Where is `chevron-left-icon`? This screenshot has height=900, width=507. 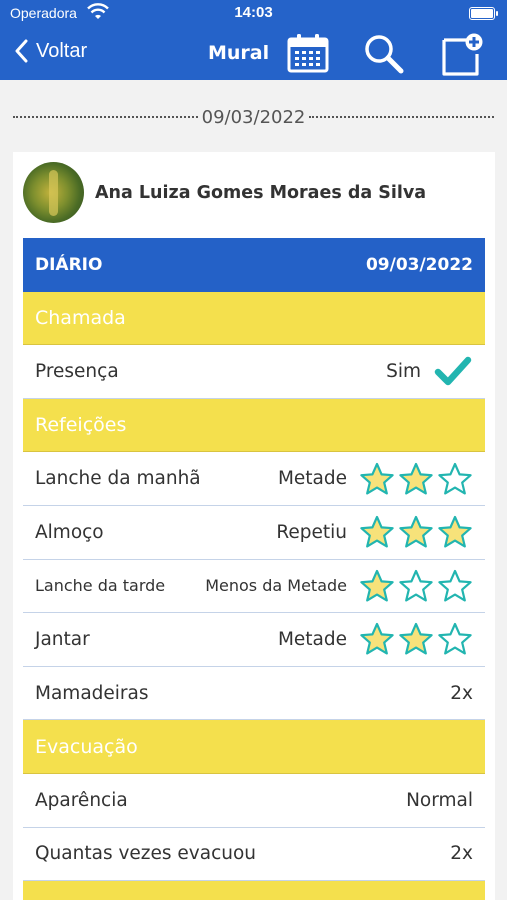
chevron-left-icon is located at coordinates (21, 51).